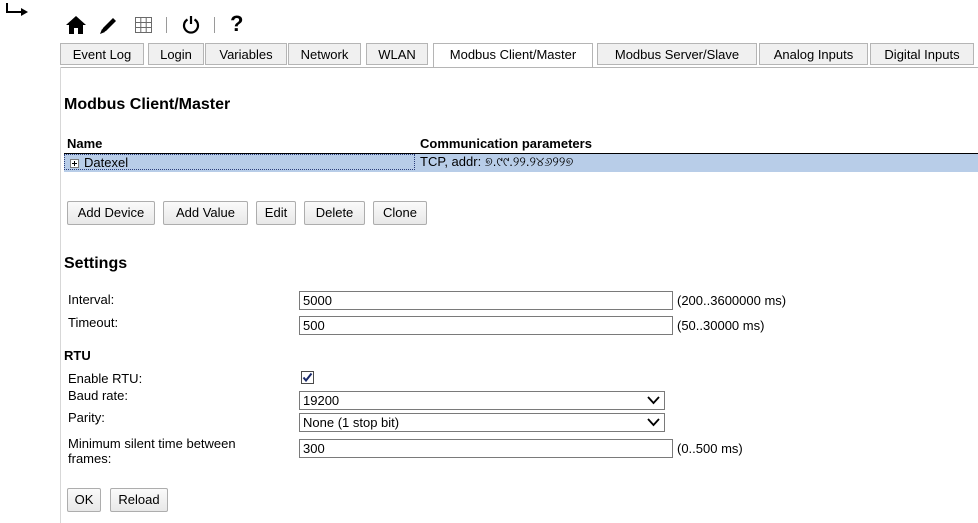 The image size is (978, 523). I want to click on interval-input: 5000, so click(486, 300).